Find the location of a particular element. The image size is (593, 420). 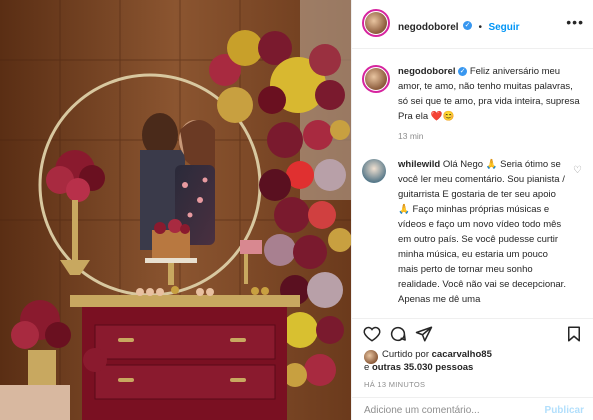

likes-line-1: Curtido por cacarvalho85 is located at coordinates (428, 354).